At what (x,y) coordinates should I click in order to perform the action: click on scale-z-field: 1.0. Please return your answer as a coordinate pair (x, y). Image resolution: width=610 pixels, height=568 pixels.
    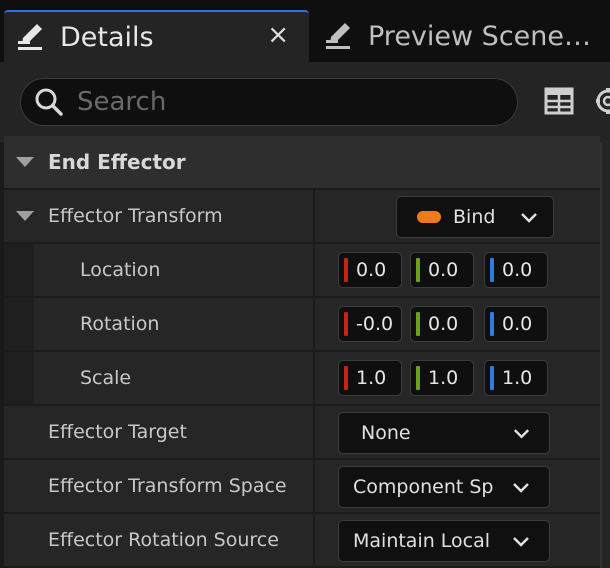
    Looking at the image, I should click on (516, 378).